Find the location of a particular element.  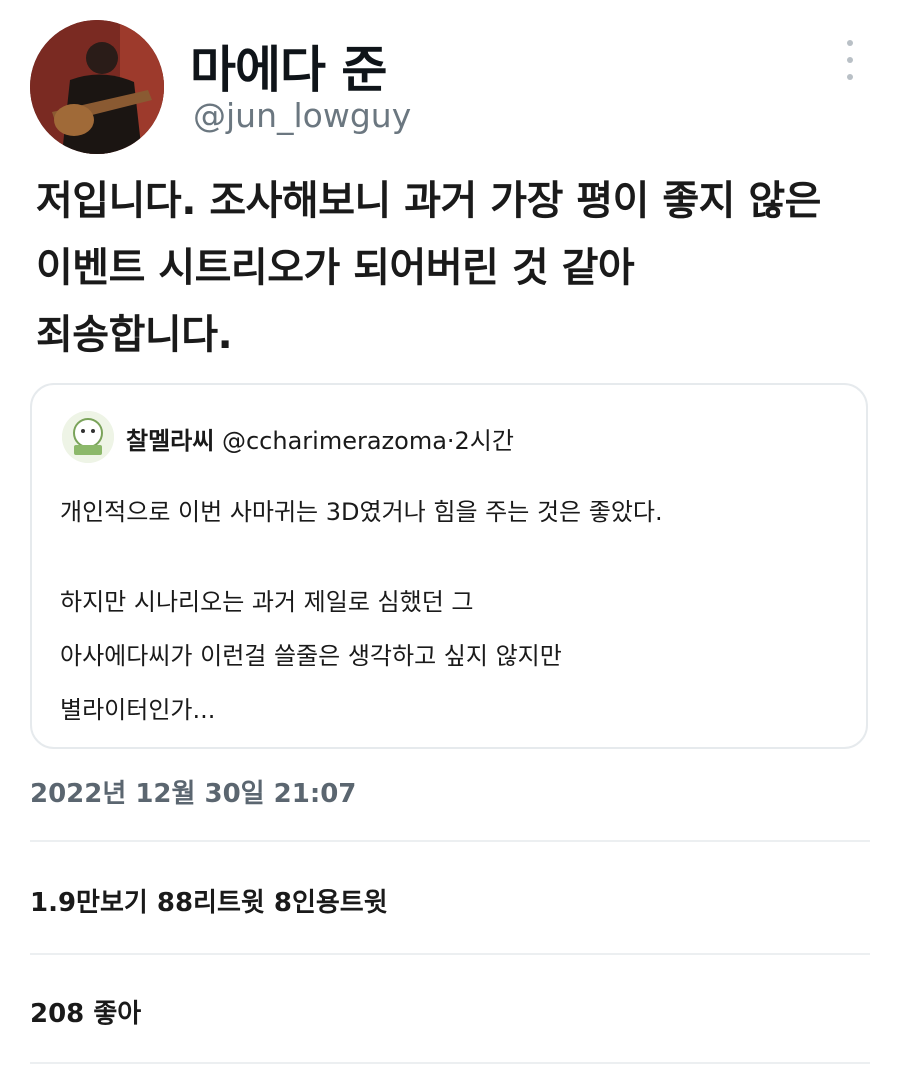

tweet-text-line: 저입니다. 조사해보니 과거 가장 평이 좋지 않은 is located at coordinates (428, 201).